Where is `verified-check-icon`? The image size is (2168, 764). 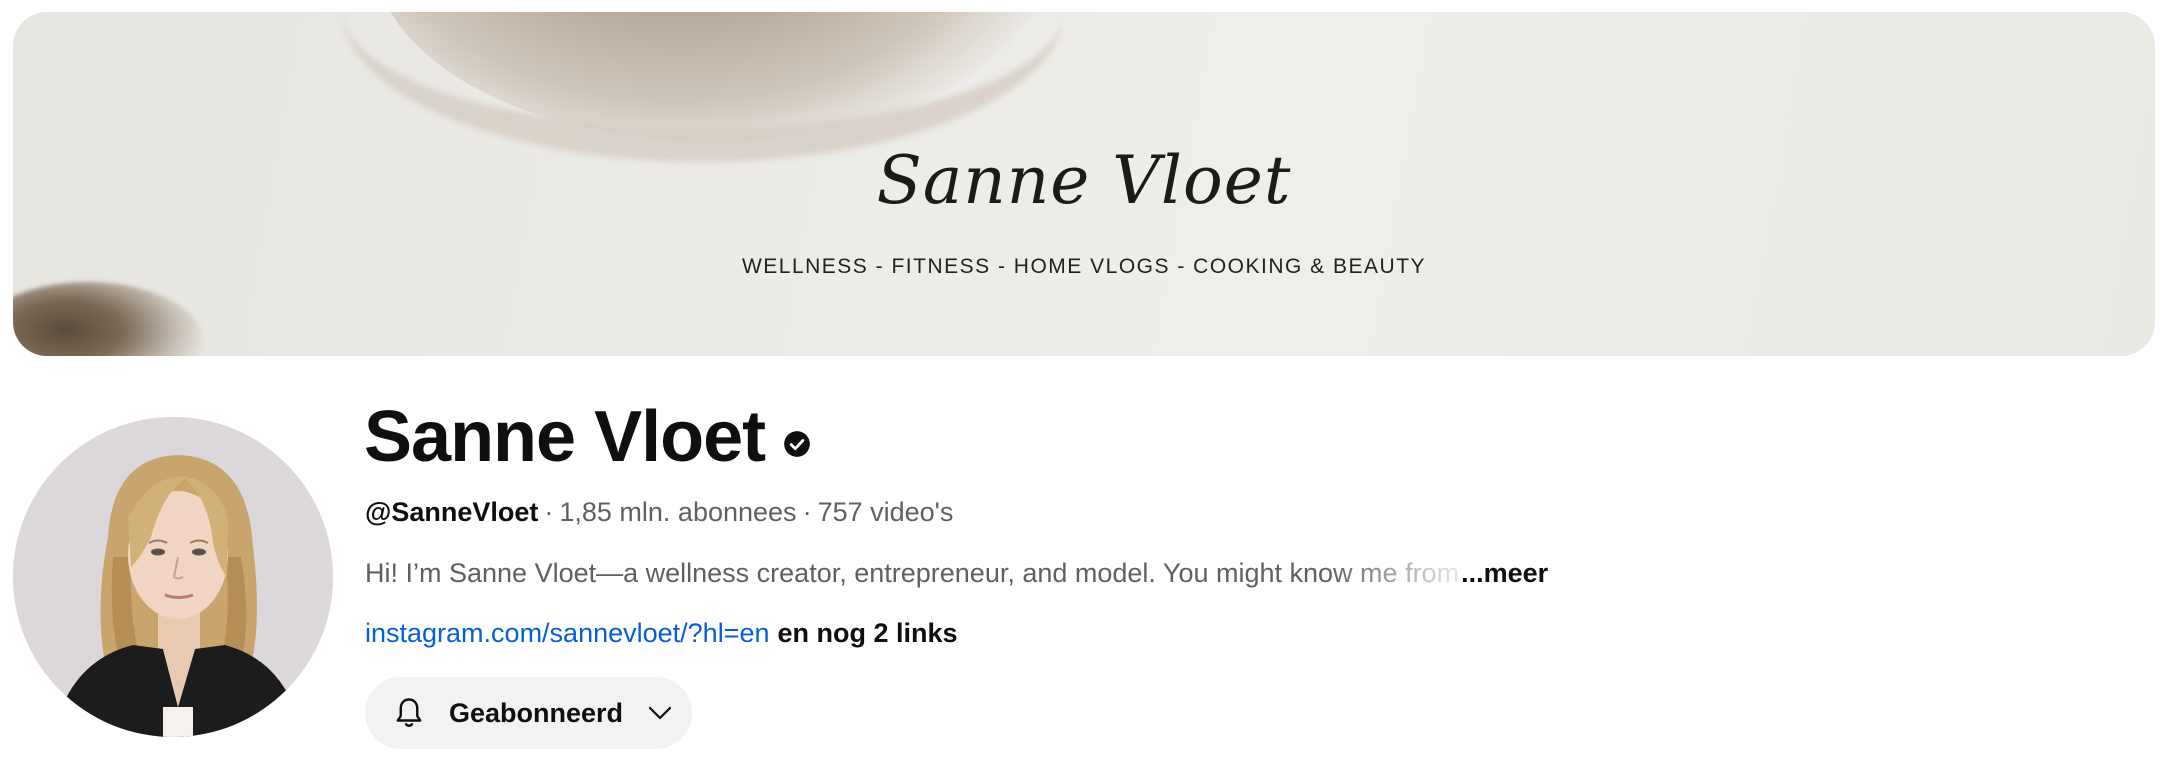
verified-check-icon is located at coordinates (797, 444).